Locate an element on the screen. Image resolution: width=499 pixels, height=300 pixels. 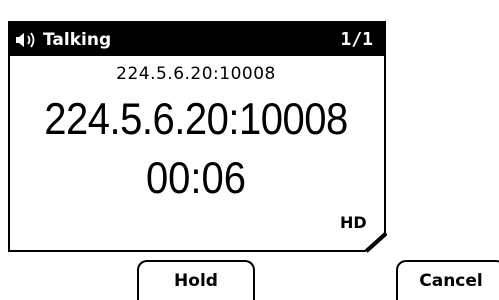
hd-badge: HD is located at coordinates (353, 222).